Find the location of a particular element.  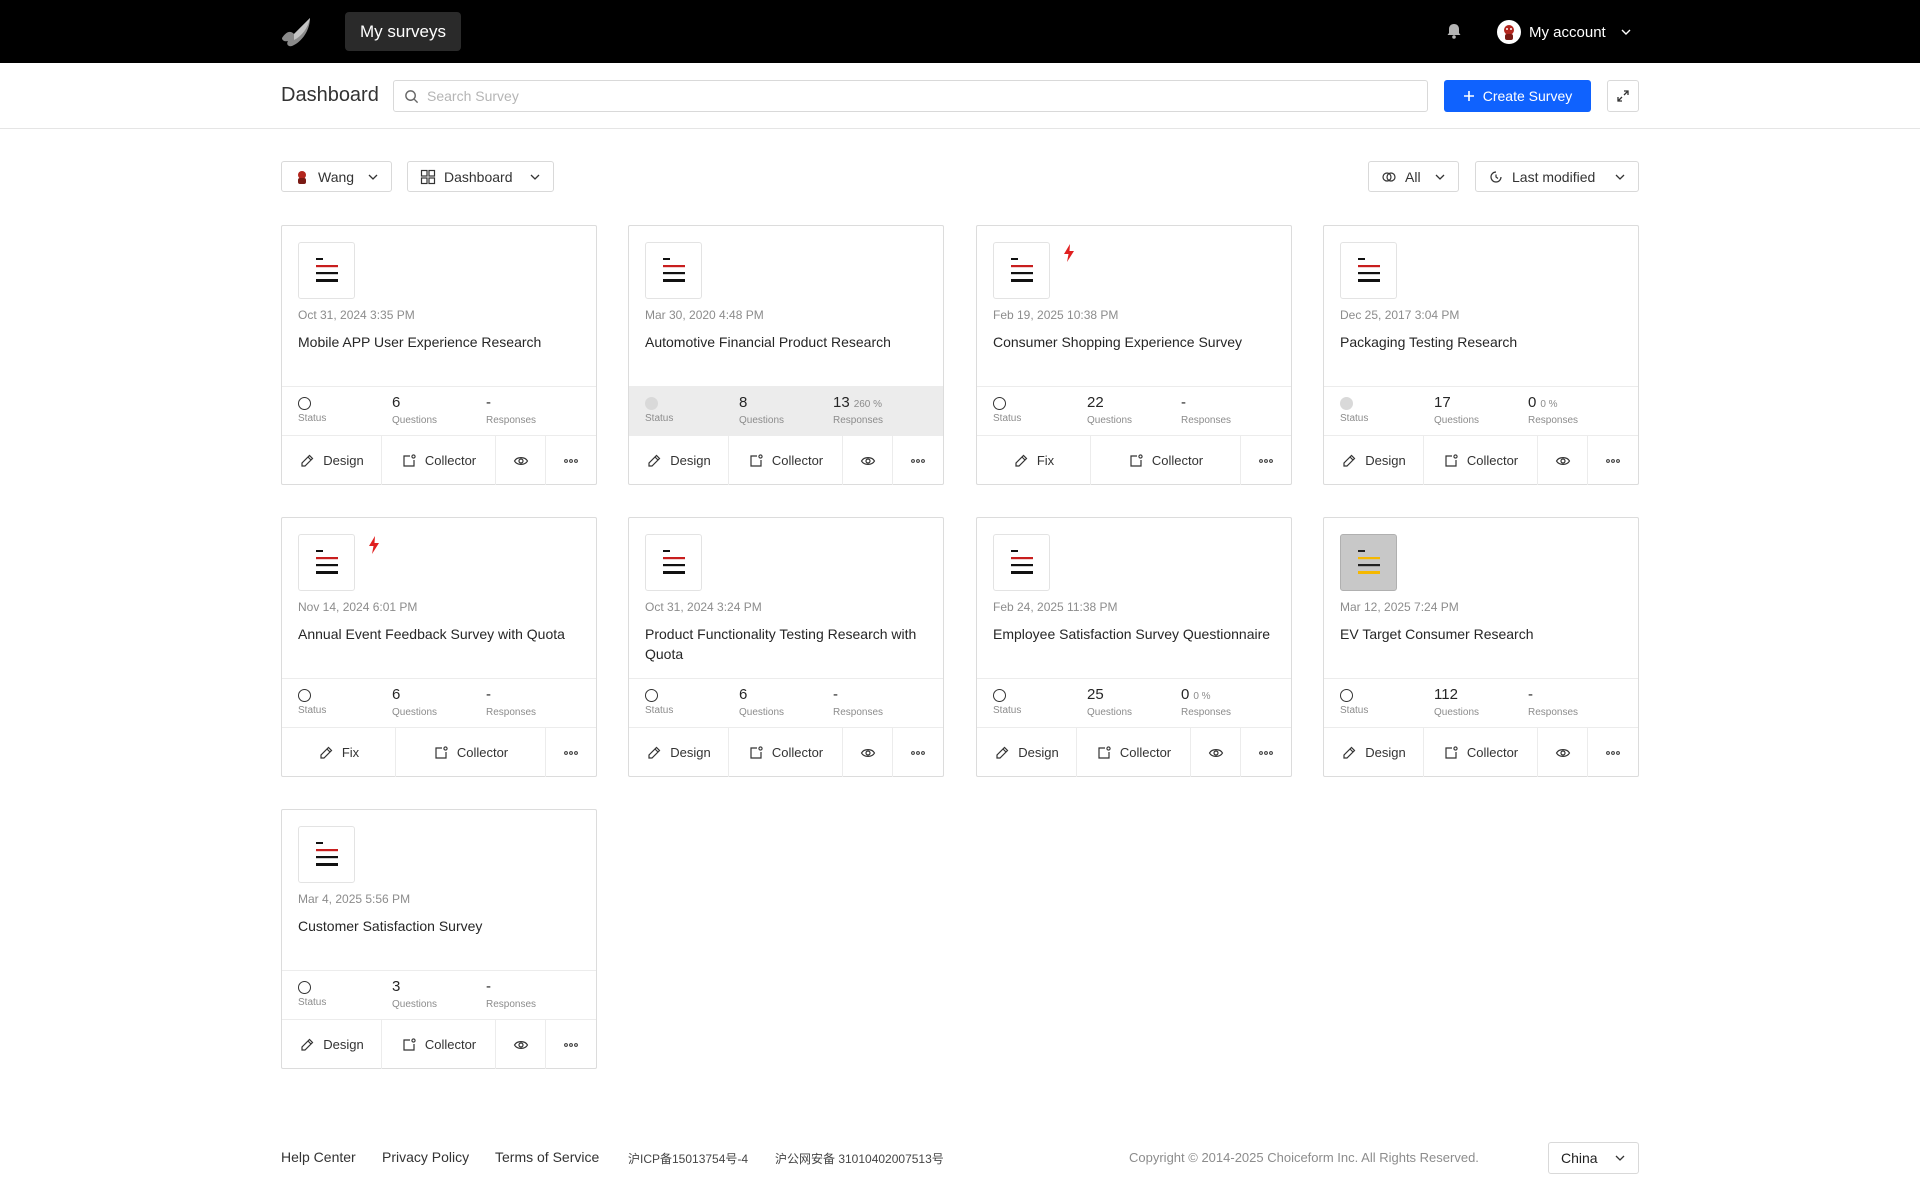

help-center-link: Help Center is located at coordinates (318, 1157).